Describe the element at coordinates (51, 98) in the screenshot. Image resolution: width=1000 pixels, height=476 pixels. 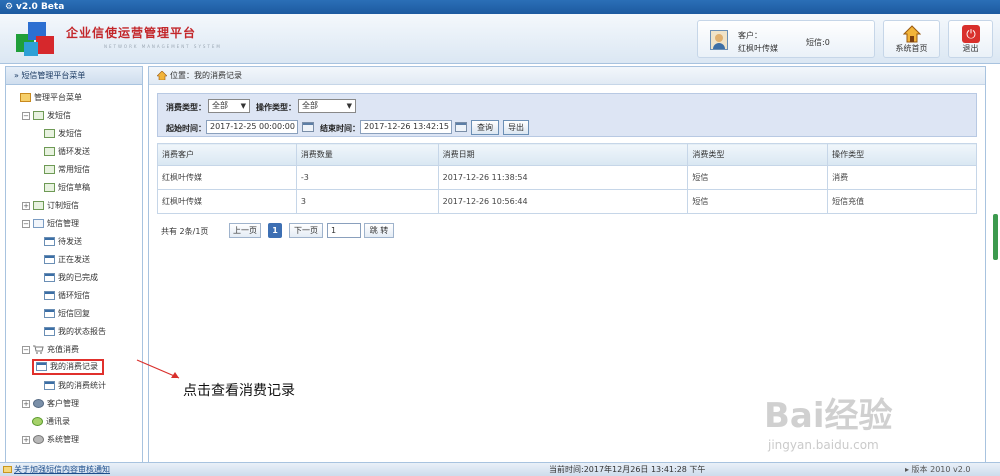
I see `tree-root: 管理平台菜单` at that location.